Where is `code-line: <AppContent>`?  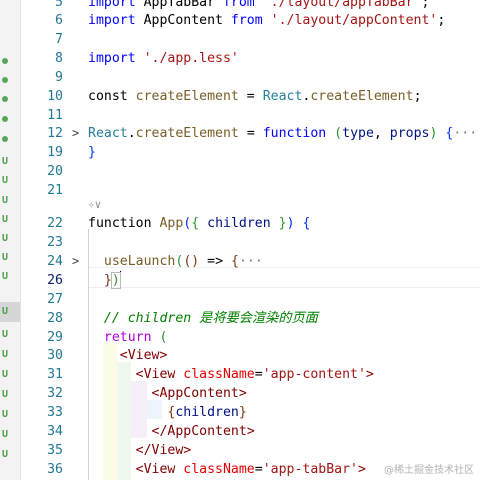
code-line: <AppContent> is located at coordinates (284, 393).